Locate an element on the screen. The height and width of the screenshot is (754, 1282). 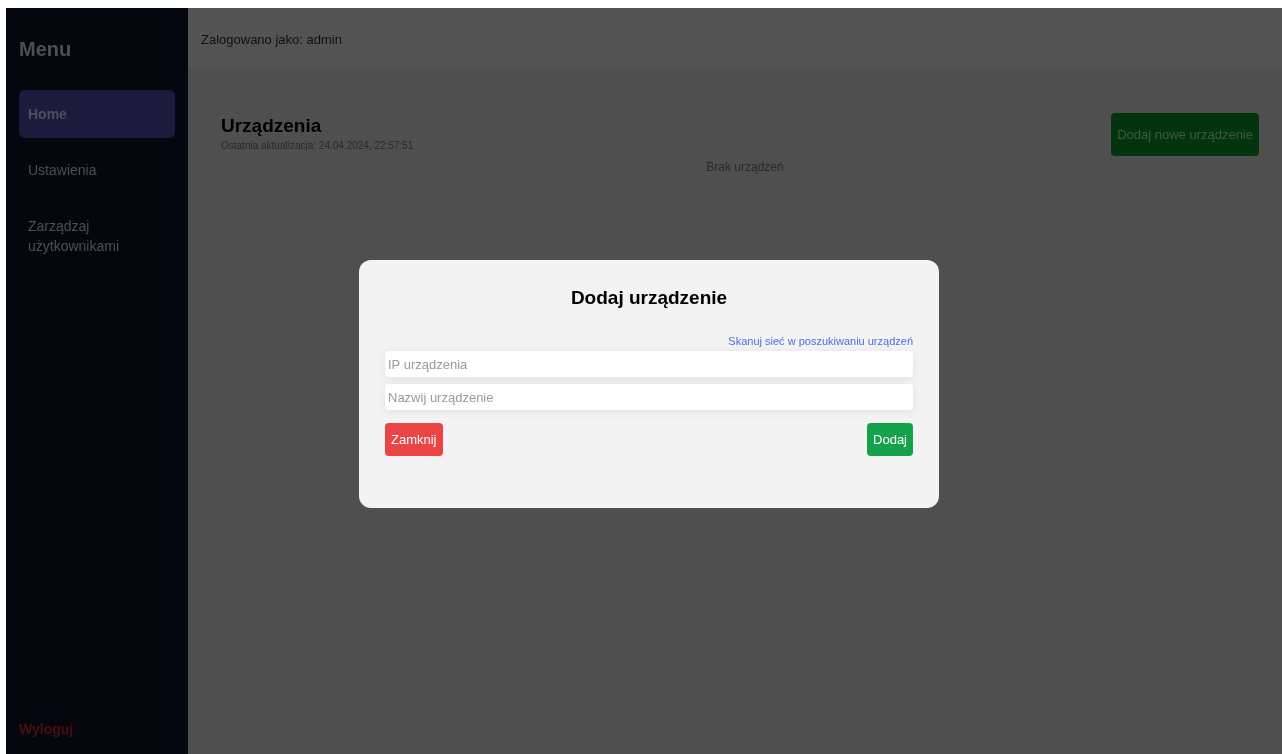
text-field: Nazwij urządzenie is located at coordinates (649, 397).